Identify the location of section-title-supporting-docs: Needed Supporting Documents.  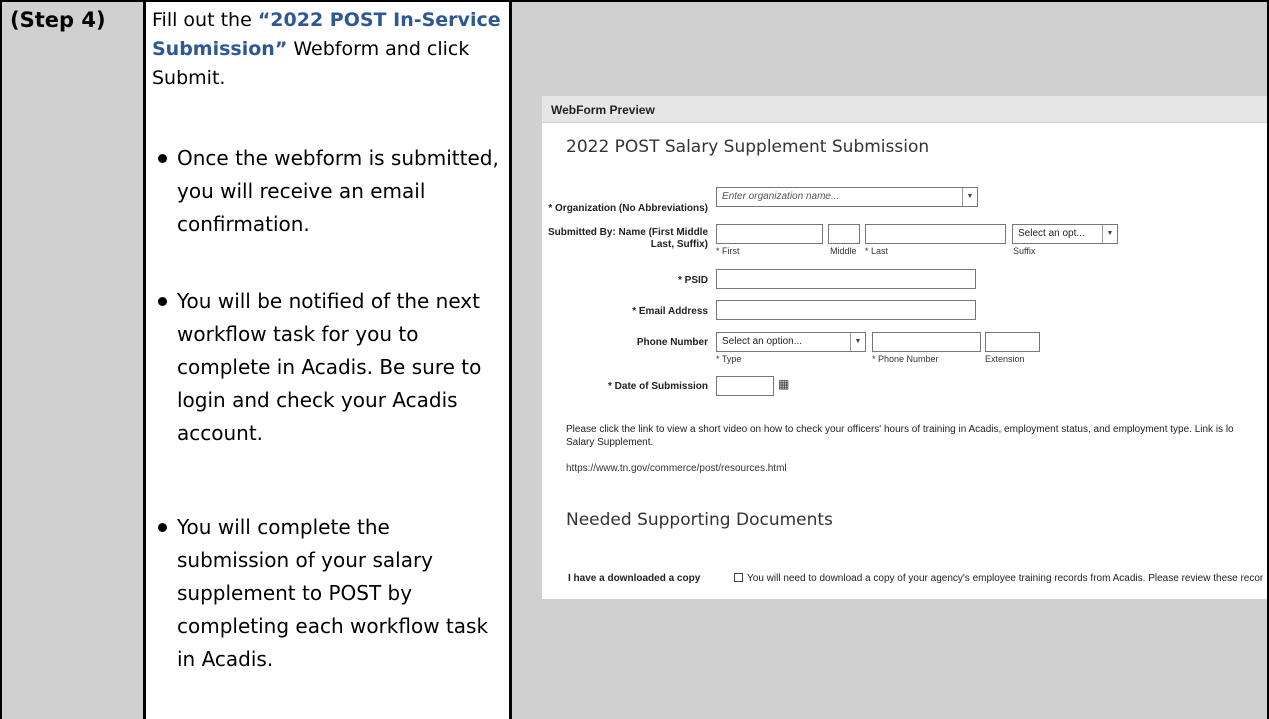
(699, 520).